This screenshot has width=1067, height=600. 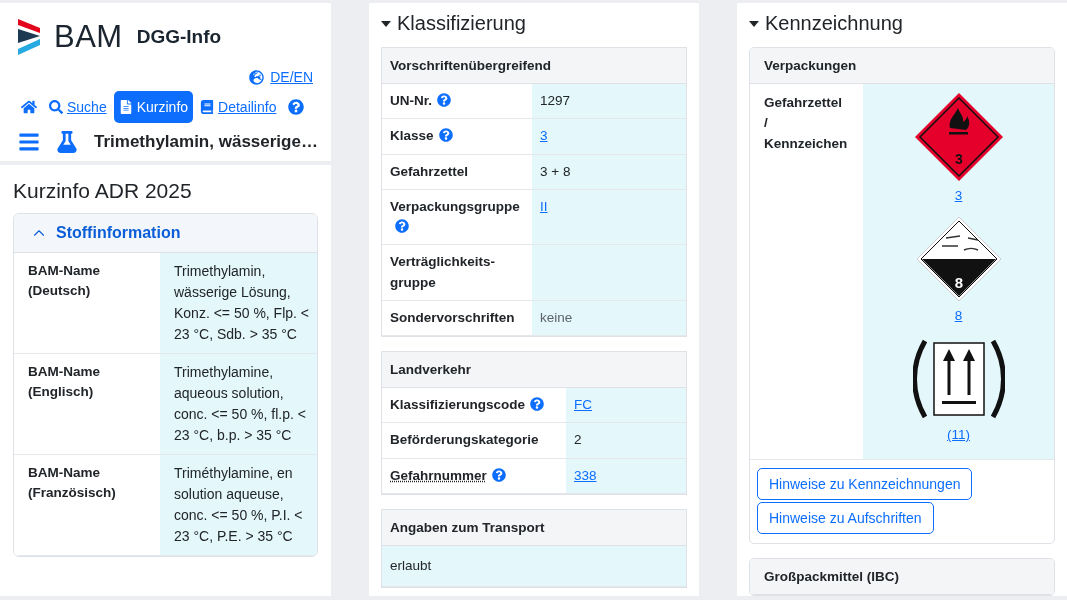 I want to click on menu-icon, so click(x=29, y=142).